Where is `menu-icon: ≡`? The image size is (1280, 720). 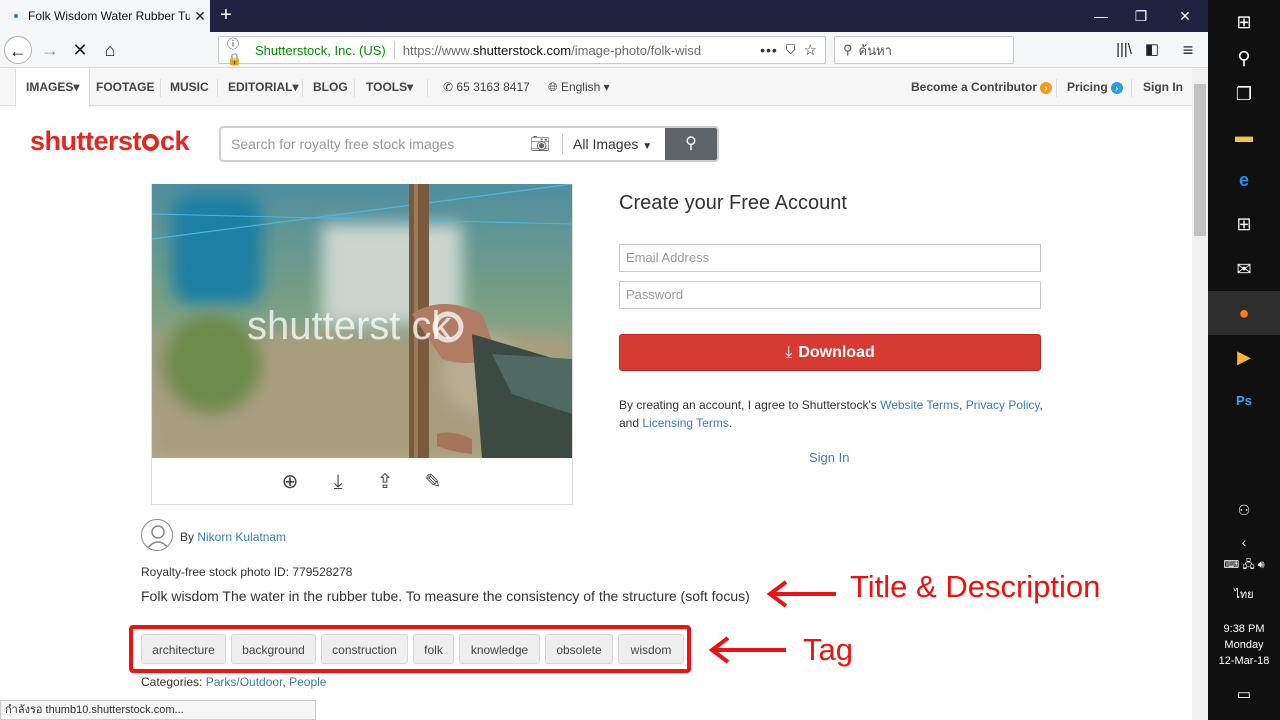 menu-icon: ≡ is located at coordinates (1188, 50).